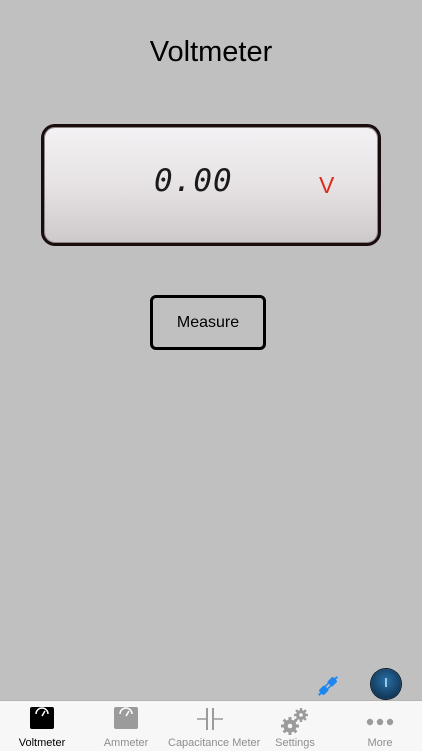 The height and width of the screenshot is (751, 422). What do you see at coordinates (126, 720) in the screenshot?
I see `ammeter-icon` at bounding box center [126, 720].